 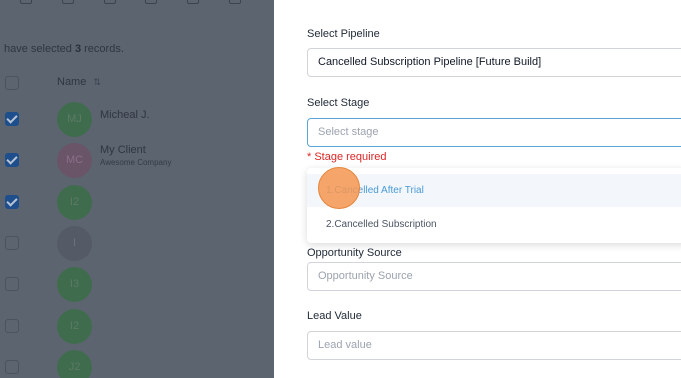 I want to click on contact-company: Awesome Company, so click(x=136, y=162).